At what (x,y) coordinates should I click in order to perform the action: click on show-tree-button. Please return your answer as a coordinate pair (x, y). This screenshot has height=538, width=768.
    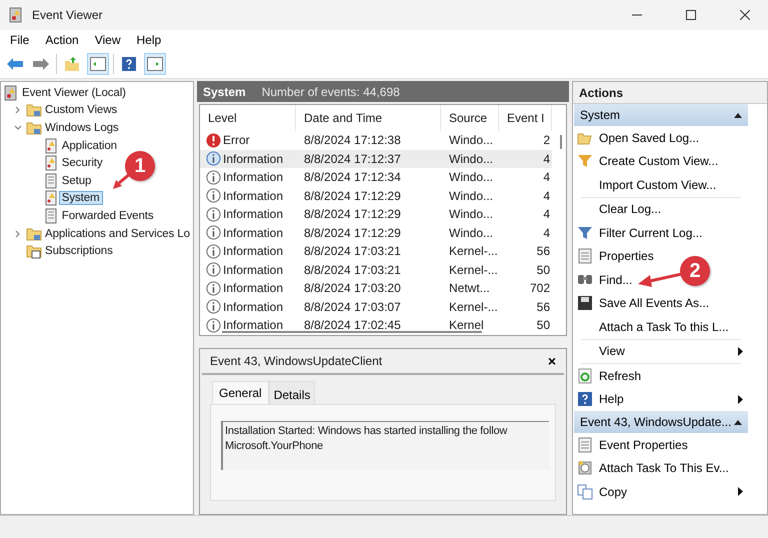
    Looking at the image, I should click on (98, 64).